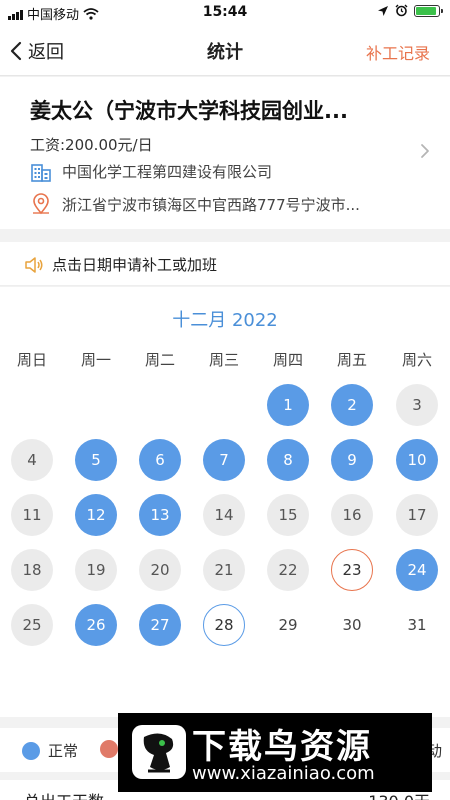 This screenshot has width=450, height=800. What do you see at coordinates (410, 10) in the screenshot?
I see `status-right` at bounding box center [410, 10].